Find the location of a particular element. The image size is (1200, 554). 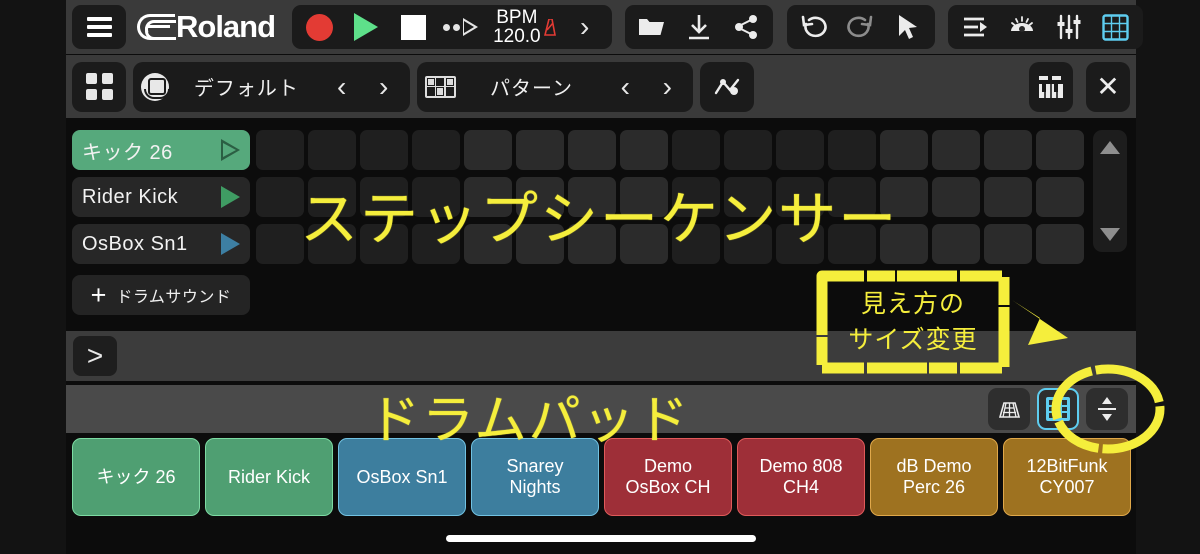

apps-button is located at coordinates (99, 87).